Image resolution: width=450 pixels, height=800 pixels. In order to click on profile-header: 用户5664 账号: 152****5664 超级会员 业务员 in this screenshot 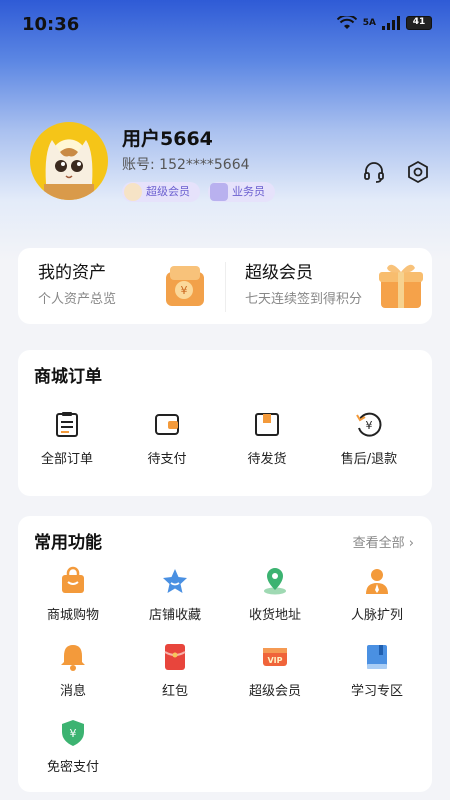, I will do `click(230, 167)`.